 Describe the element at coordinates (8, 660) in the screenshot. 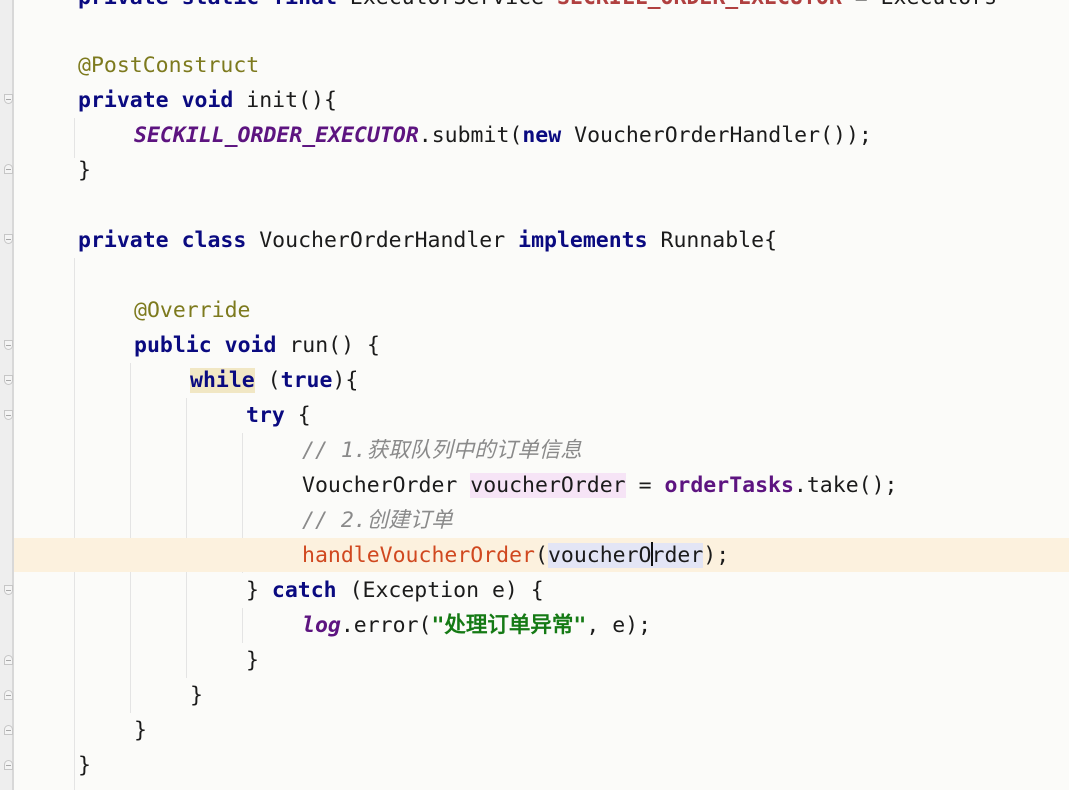

I see `fold-marker-catch-end` at that location.